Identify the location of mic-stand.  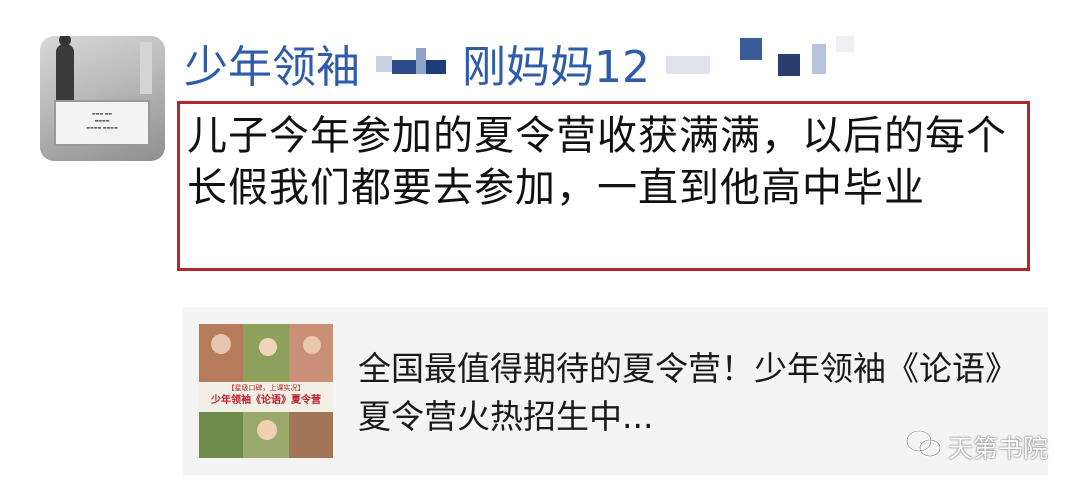
(146, 68).